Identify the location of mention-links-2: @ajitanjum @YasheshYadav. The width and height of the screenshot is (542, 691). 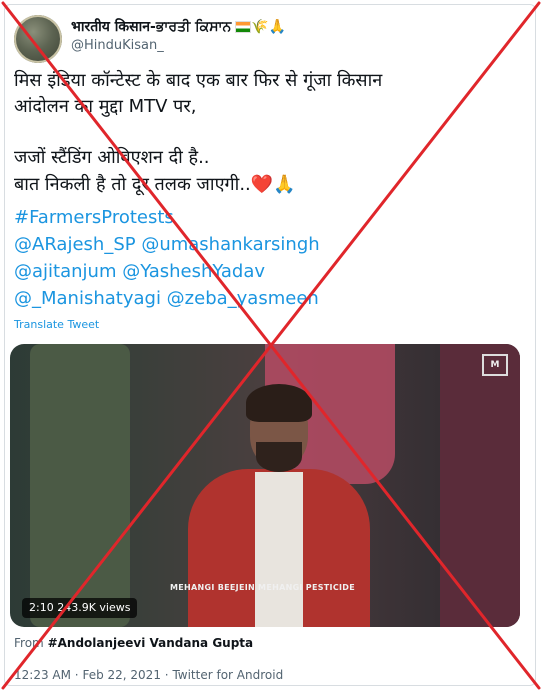
(139, 272).